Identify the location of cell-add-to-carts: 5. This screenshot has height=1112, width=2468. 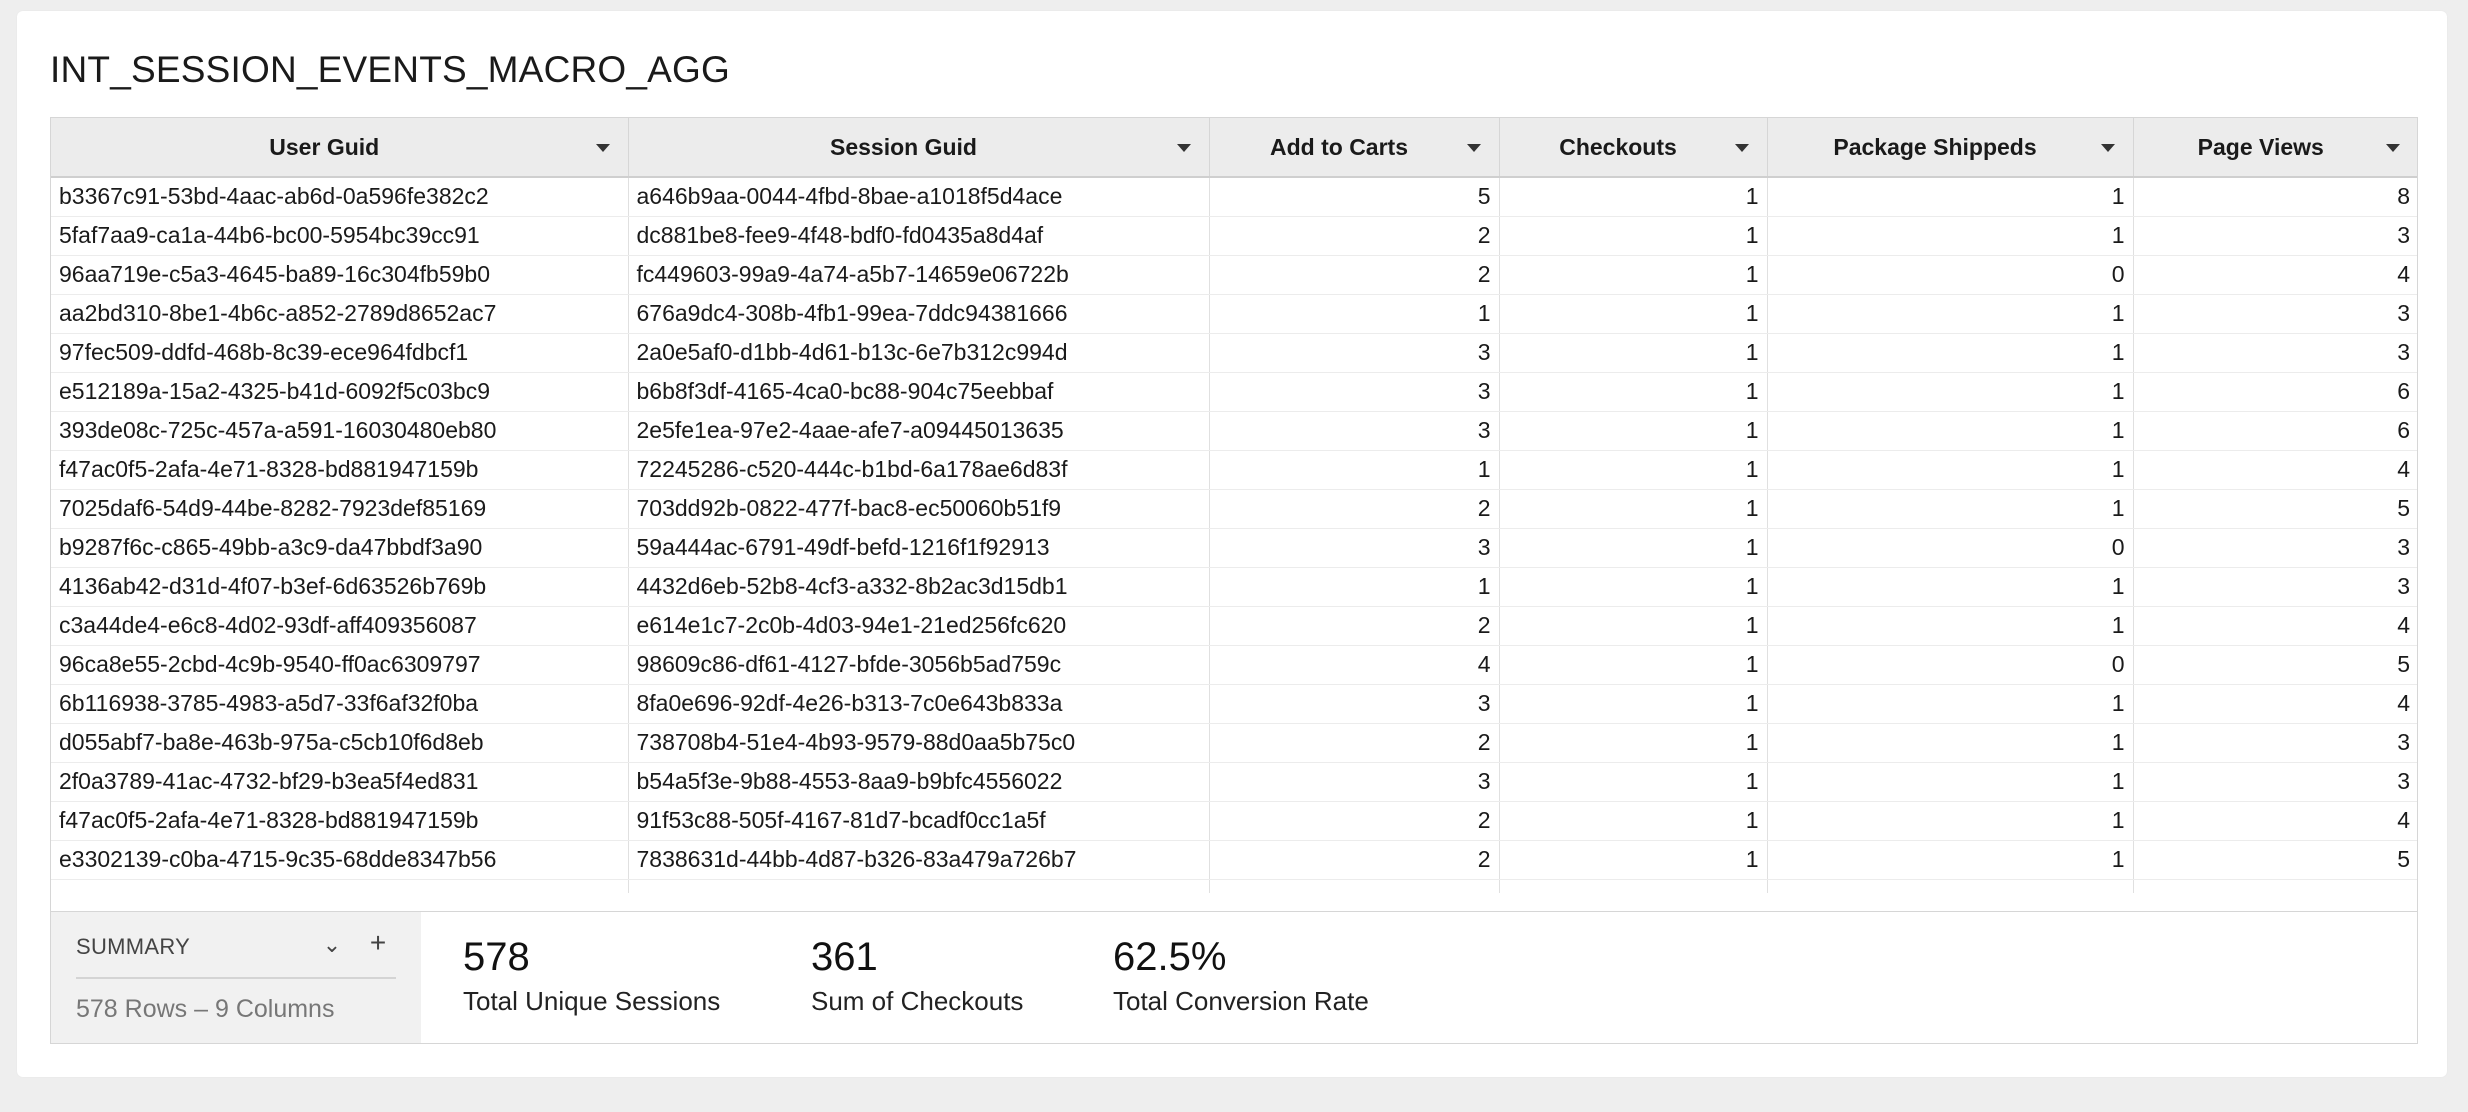
(1354, 197).